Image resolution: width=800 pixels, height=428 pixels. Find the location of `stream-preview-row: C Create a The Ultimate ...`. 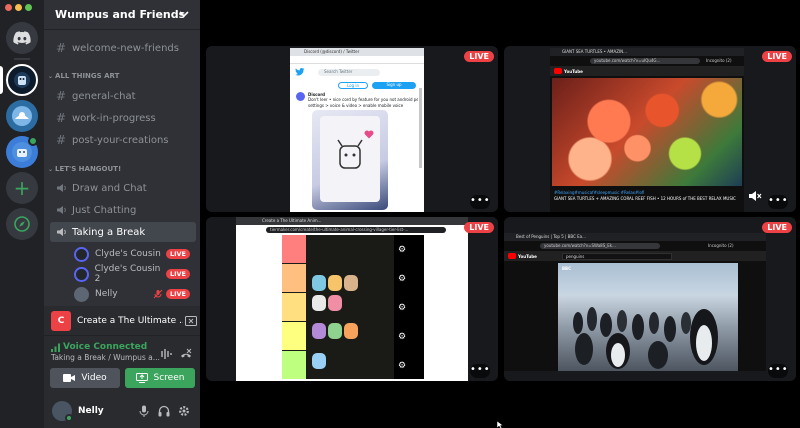

stream-preview-row: C Create a The Ultimate ... is located at coordinates (122, 321).